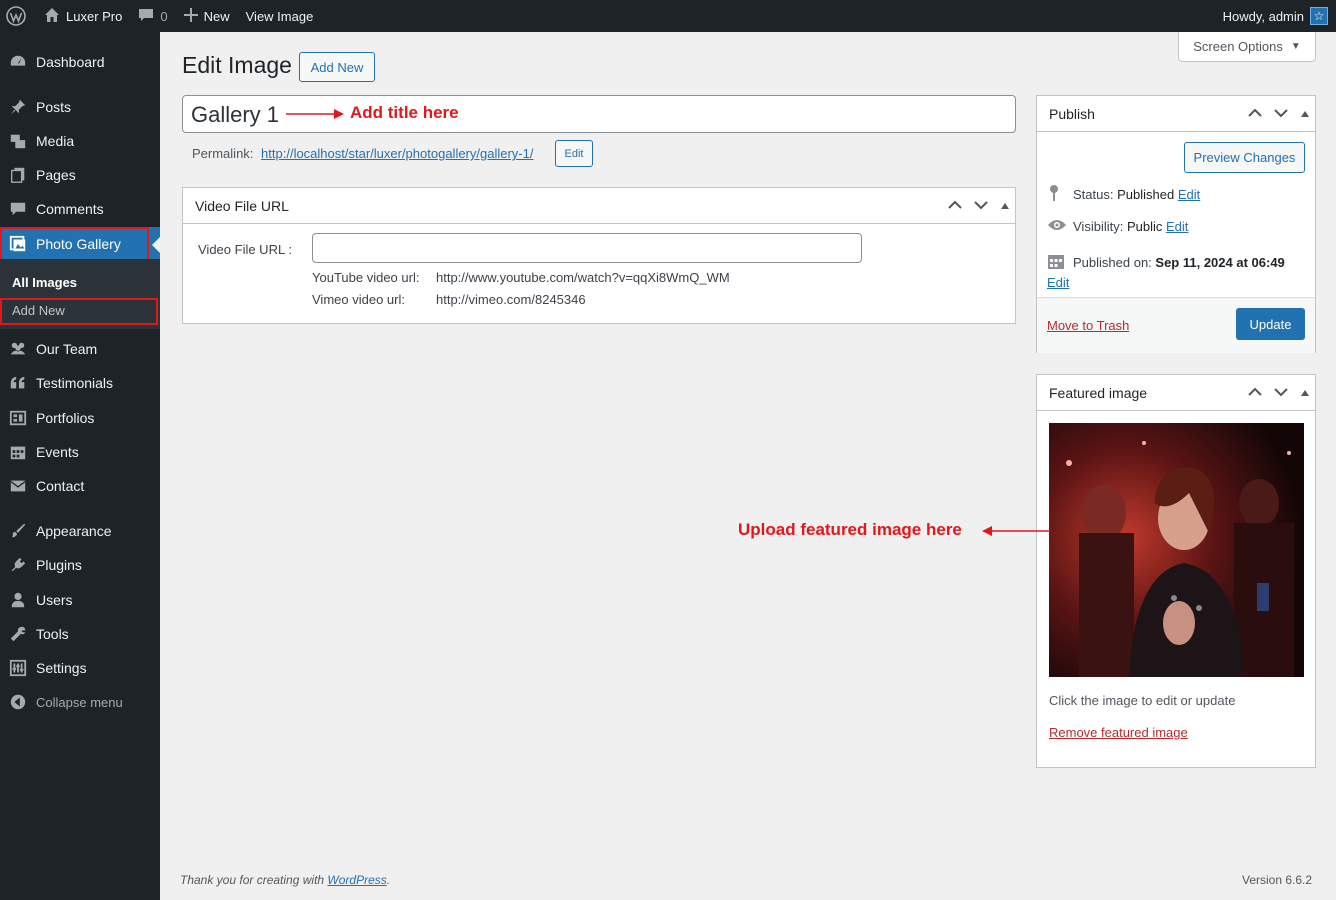 The image size is (1336, 900). I want to click on metabox-title: Video File URL, so click(242, 205).